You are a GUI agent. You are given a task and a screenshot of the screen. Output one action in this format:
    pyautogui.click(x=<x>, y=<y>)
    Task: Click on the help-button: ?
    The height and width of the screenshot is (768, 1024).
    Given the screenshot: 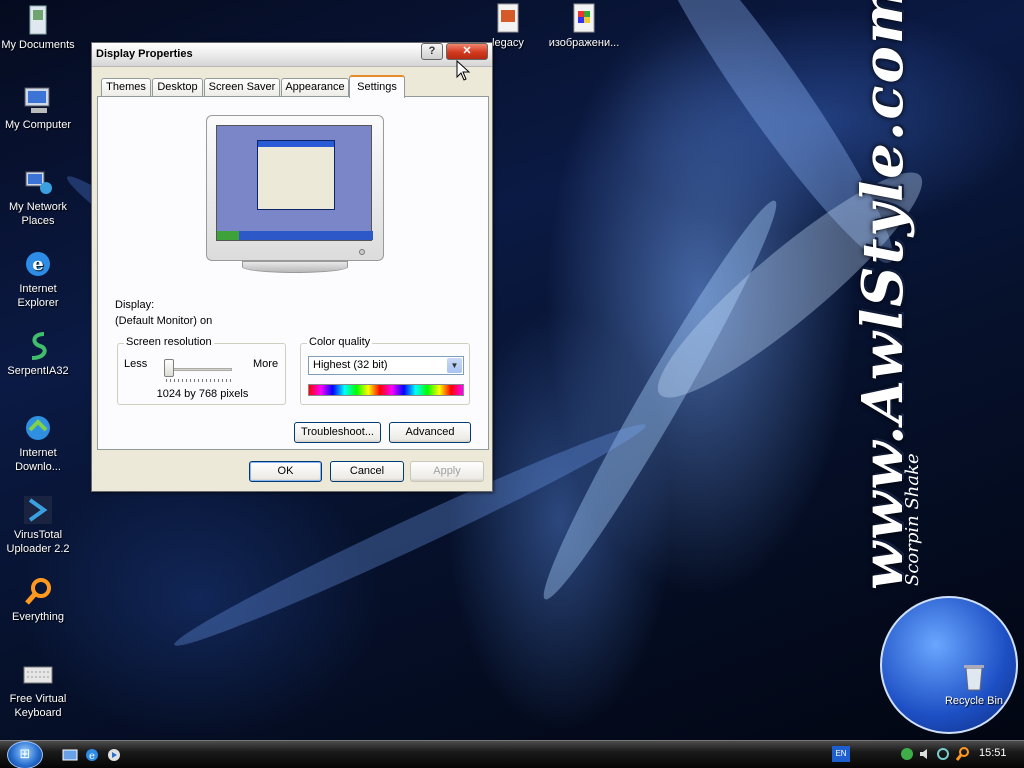 What is the action you would take?
    pyautogui.click(x=432, y=51)
    